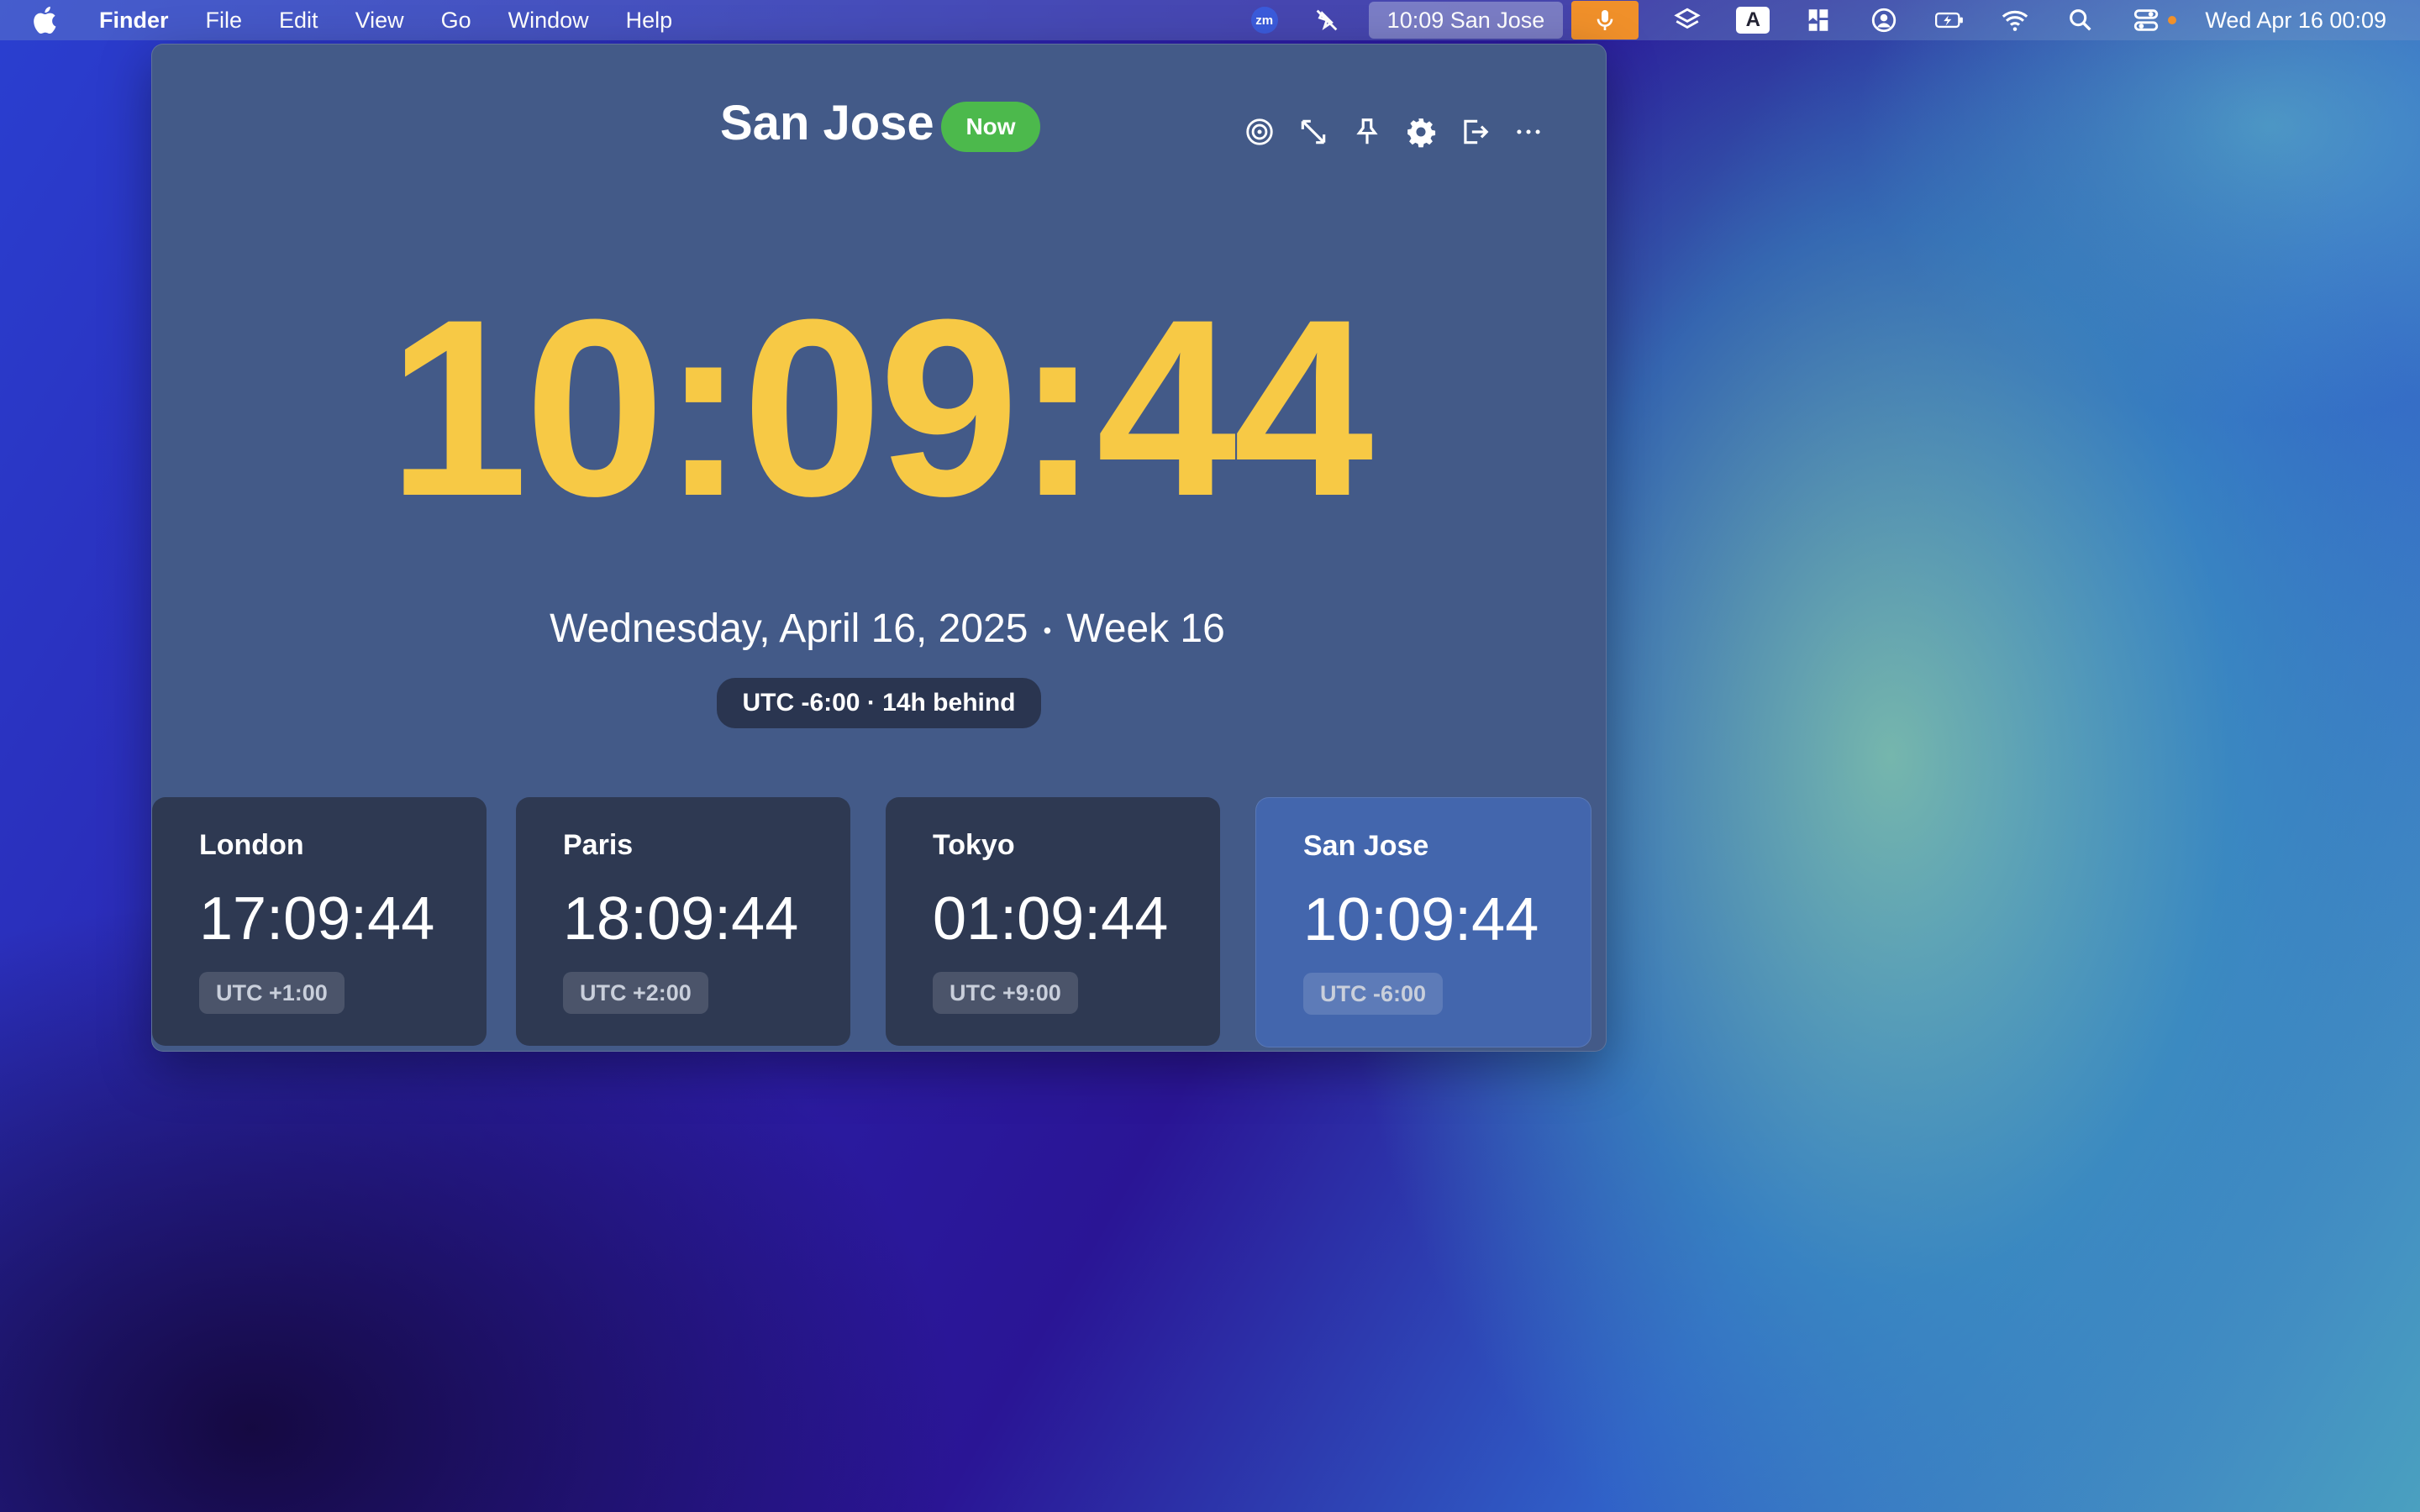 This screenshot has height=1512, width=2420. What do you see at coordinates (974, 845) in the screenshot?
I see `card-city-name: Tokyo` at bounding box center [974, 845].